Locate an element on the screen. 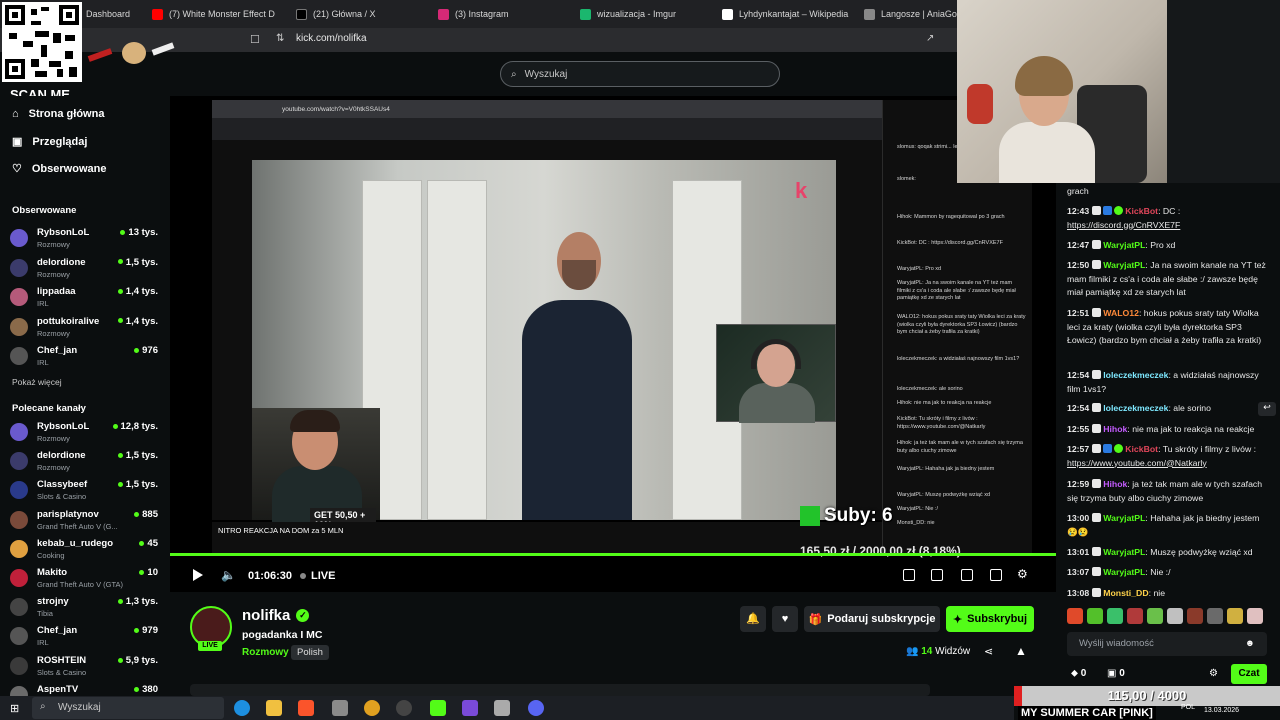  sidebar-channel: Classybeef Slots & Casino 1,5 tys. is located at coordinates (86, 491).